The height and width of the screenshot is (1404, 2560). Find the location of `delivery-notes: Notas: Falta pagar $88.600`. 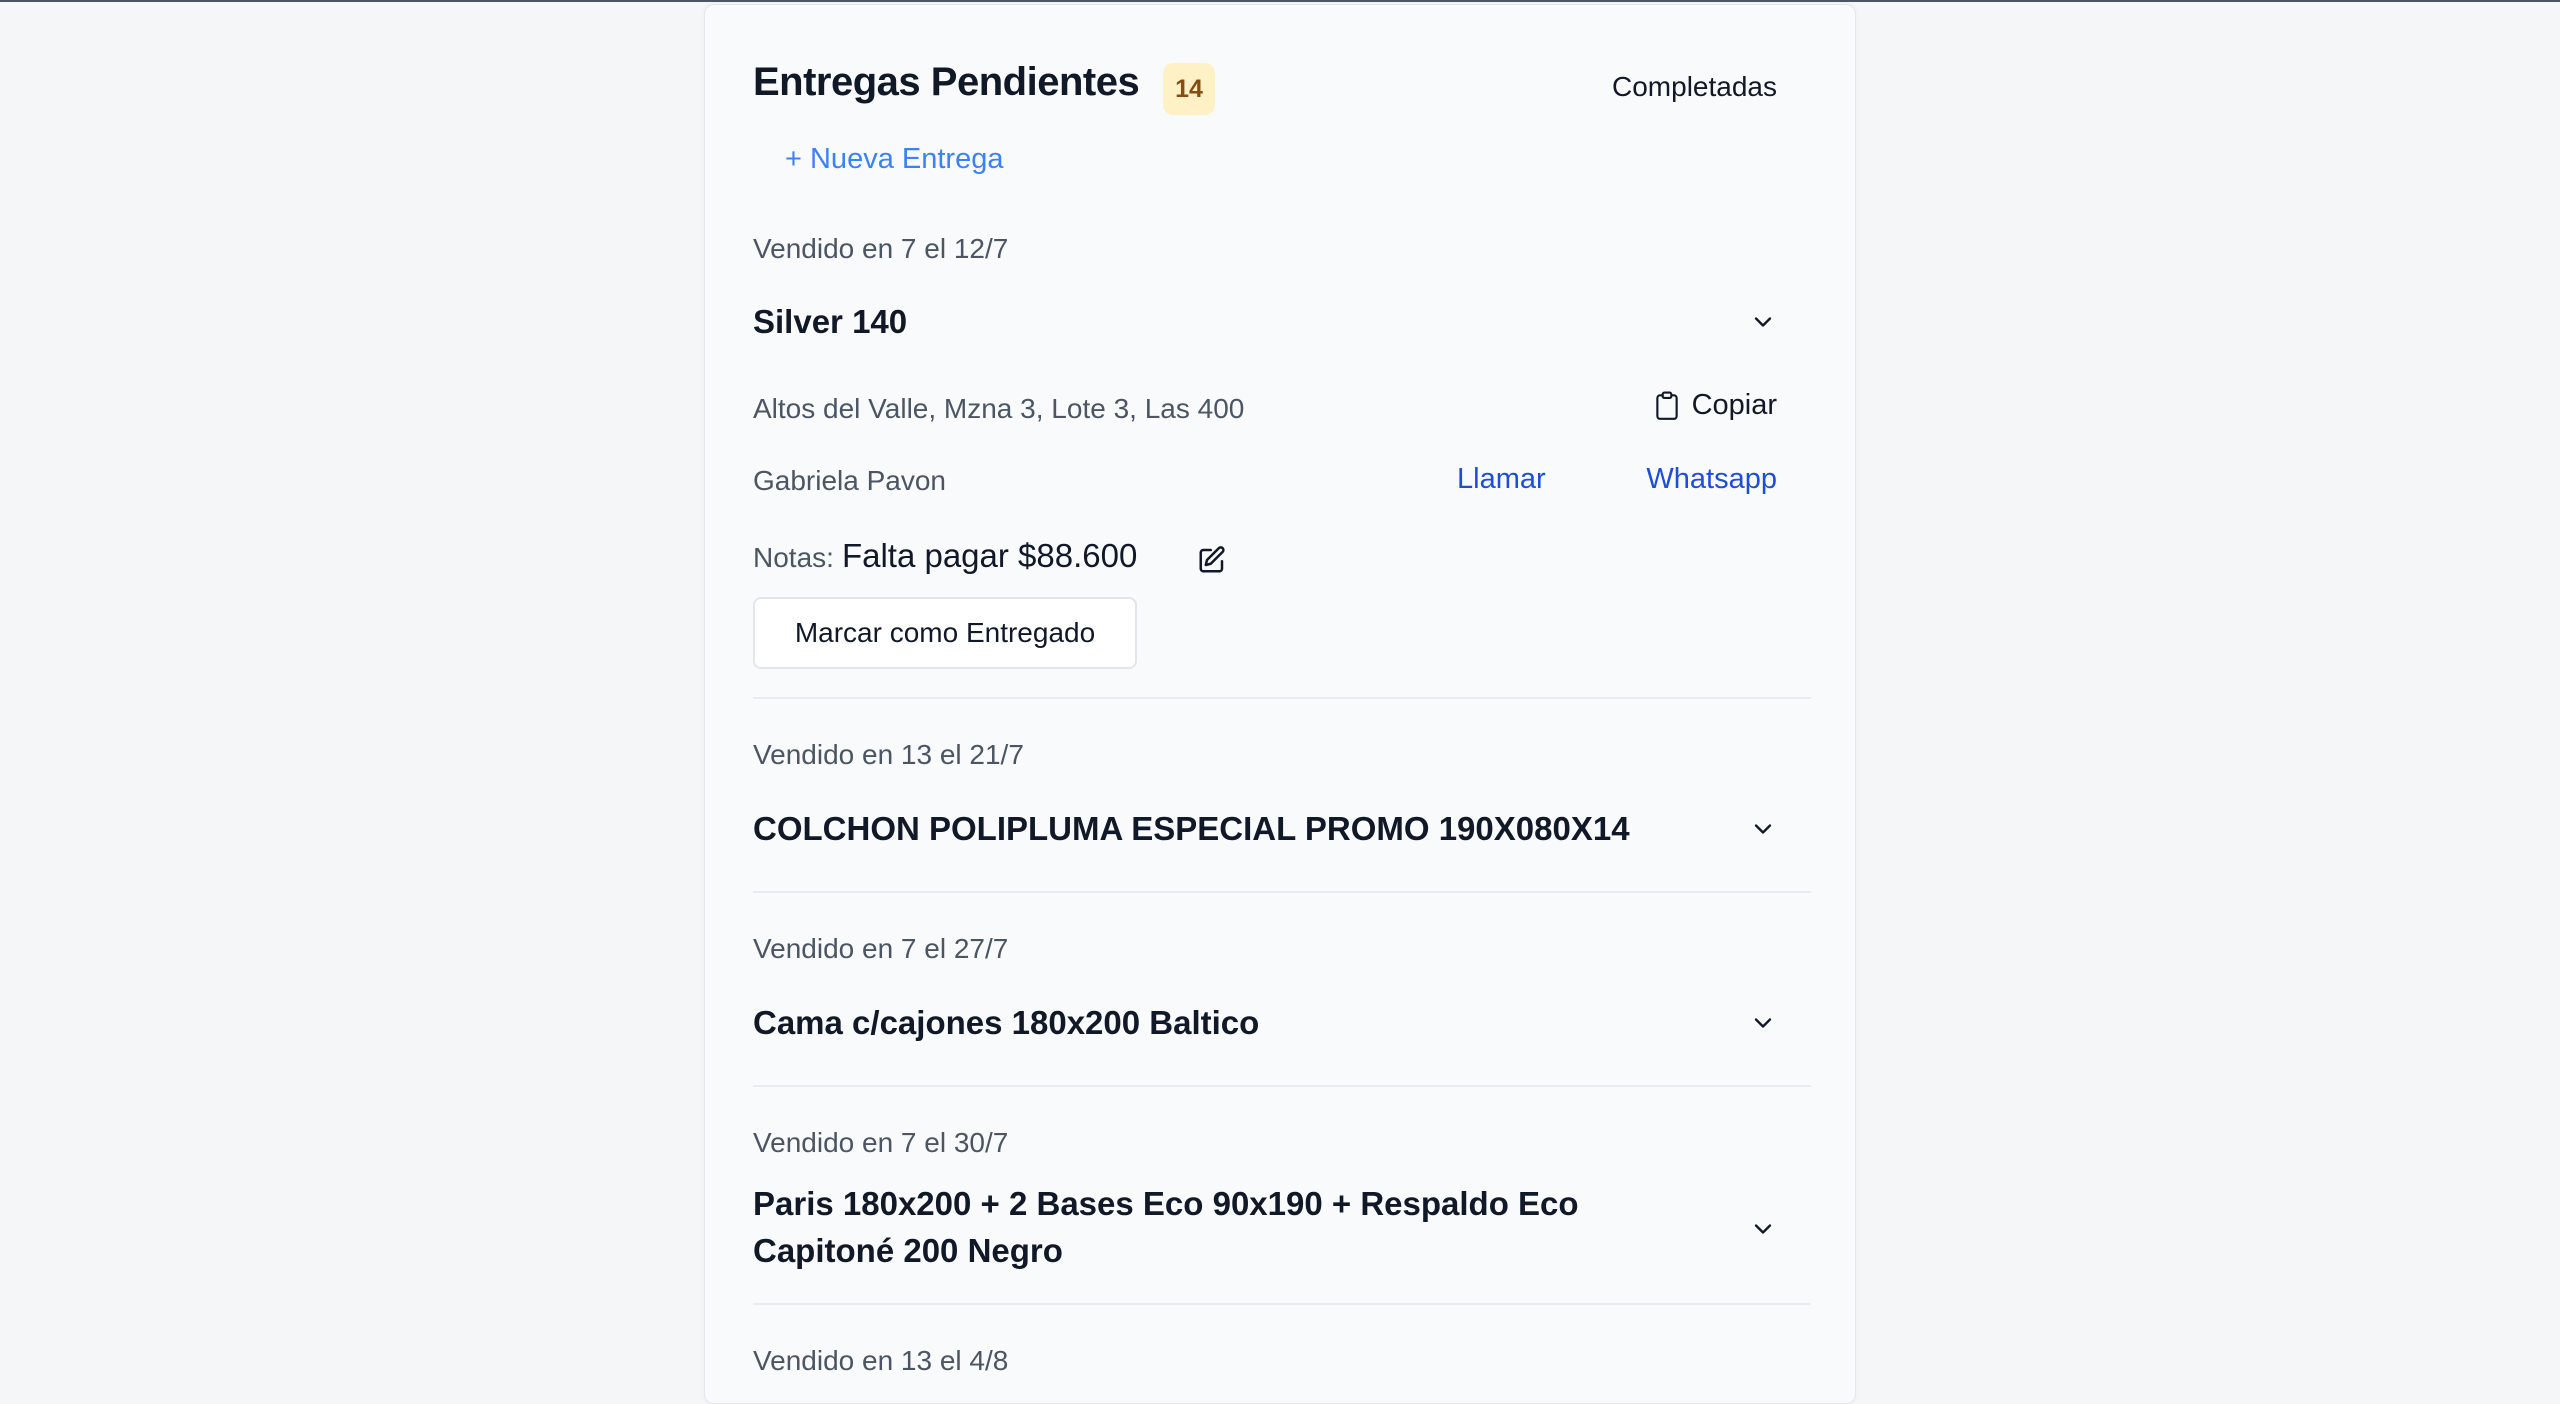

delivery-notes: Notas: Falta pagar $88.600 is located at coordinates (945, 556).